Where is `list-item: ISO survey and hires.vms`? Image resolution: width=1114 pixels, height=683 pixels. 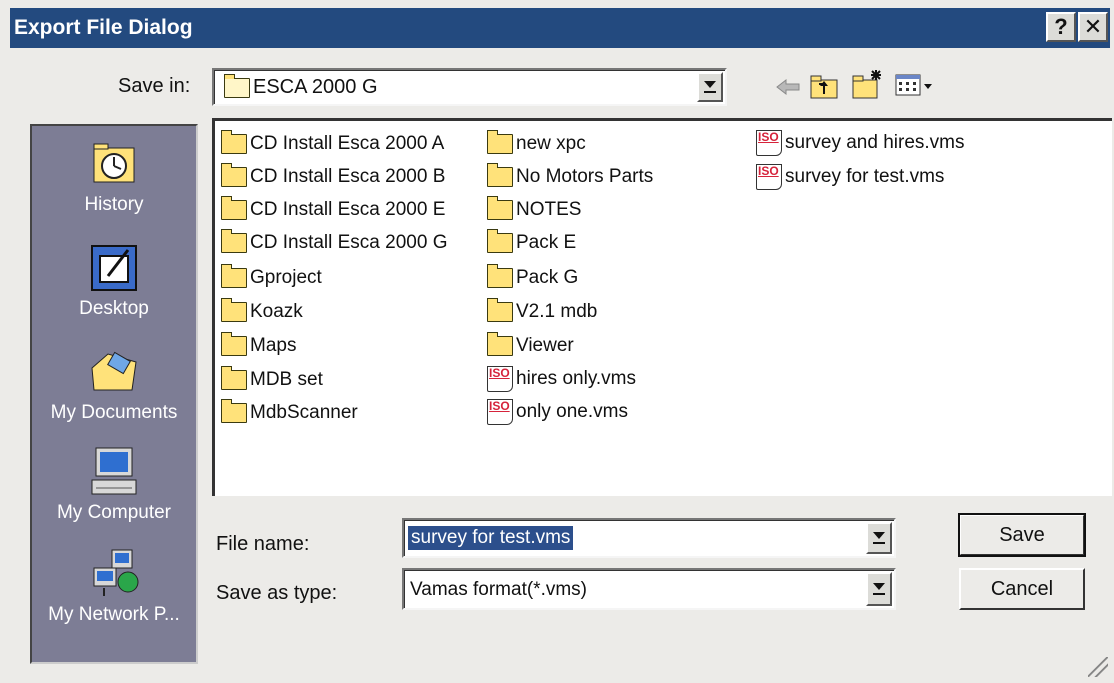
list-item: ISO survey and hires.vms is located at coordinates (860, 143).